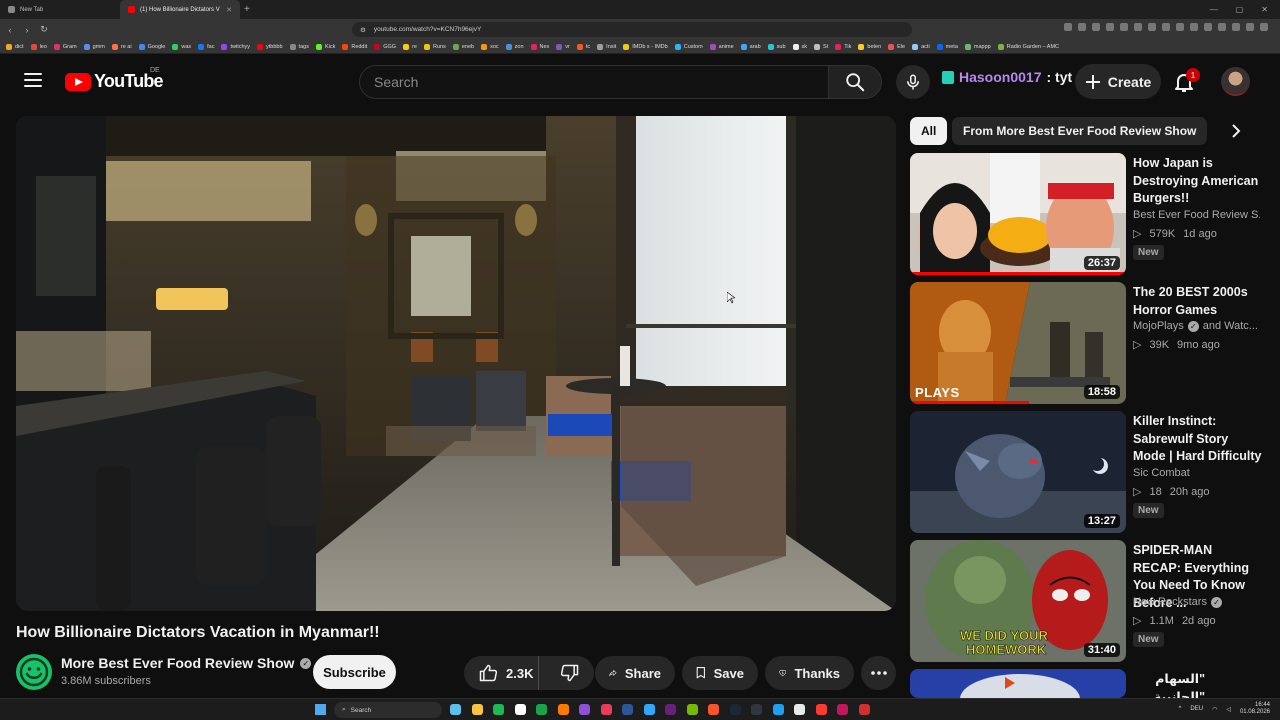  Describe the element at coordinates (354, 46) in the screenshot. I see `bookmark-item: Reddit` at that location.